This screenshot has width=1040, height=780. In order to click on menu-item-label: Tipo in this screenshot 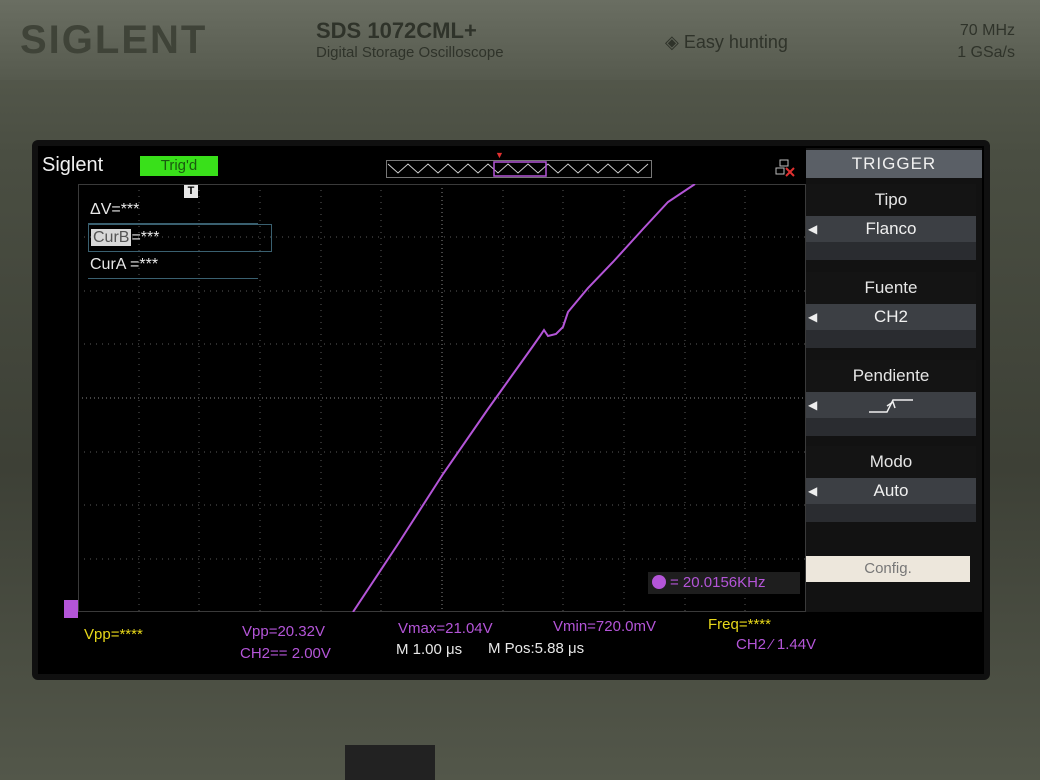, I will do `click(891, 200)`.